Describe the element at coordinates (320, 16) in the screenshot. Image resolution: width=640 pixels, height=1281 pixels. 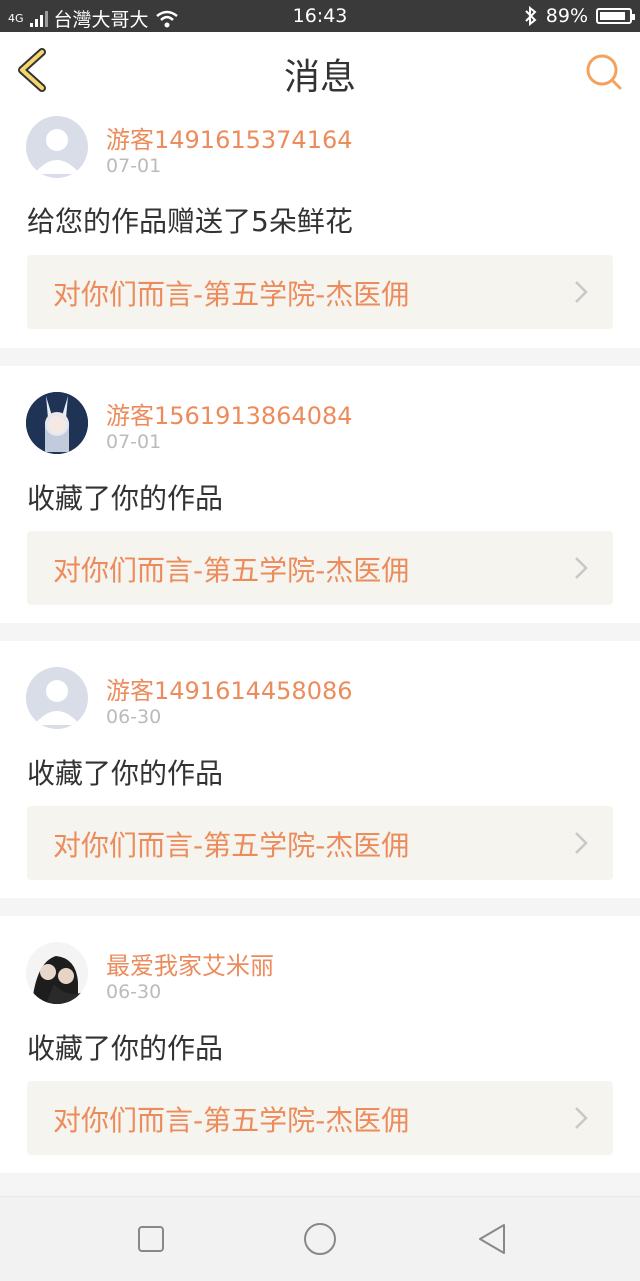
I see `status-bar: 4G 台灣大哥大 16:43 89%` at that location.